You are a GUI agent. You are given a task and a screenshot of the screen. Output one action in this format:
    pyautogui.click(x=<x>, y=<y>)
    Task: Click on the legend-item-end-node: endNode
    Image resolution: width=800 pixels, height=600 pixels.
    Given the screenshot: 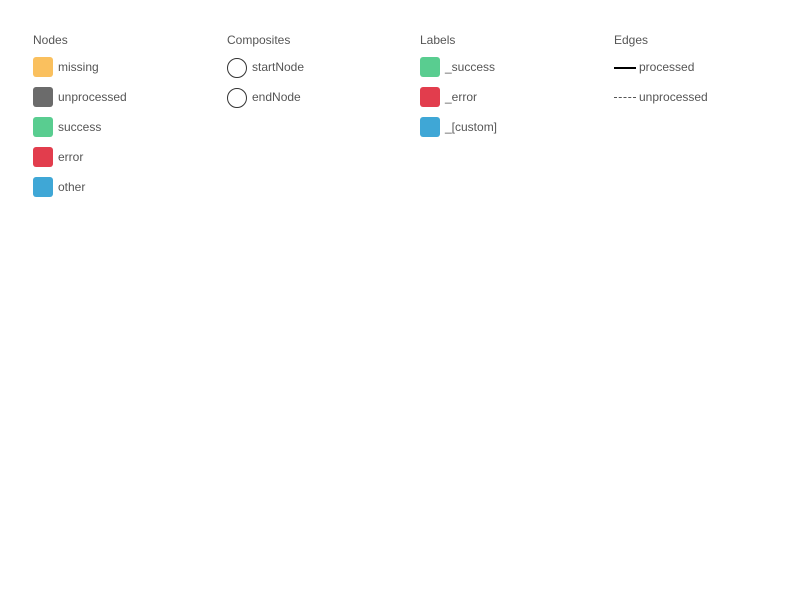 What is the action you would take?
    pyautogui.click(x=317, y=102)
    